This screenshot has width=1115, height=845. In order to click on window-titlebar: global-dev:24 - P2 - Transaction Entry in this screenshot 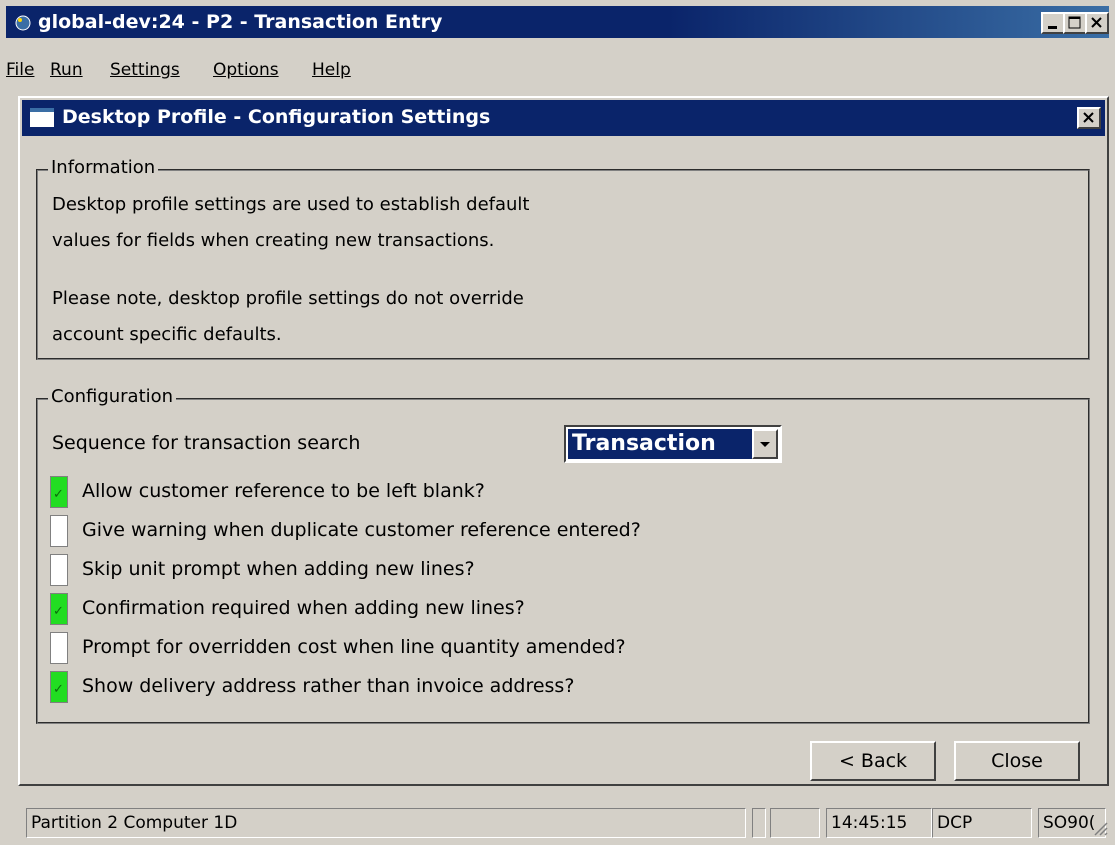, I will do `click(557, 22)`.